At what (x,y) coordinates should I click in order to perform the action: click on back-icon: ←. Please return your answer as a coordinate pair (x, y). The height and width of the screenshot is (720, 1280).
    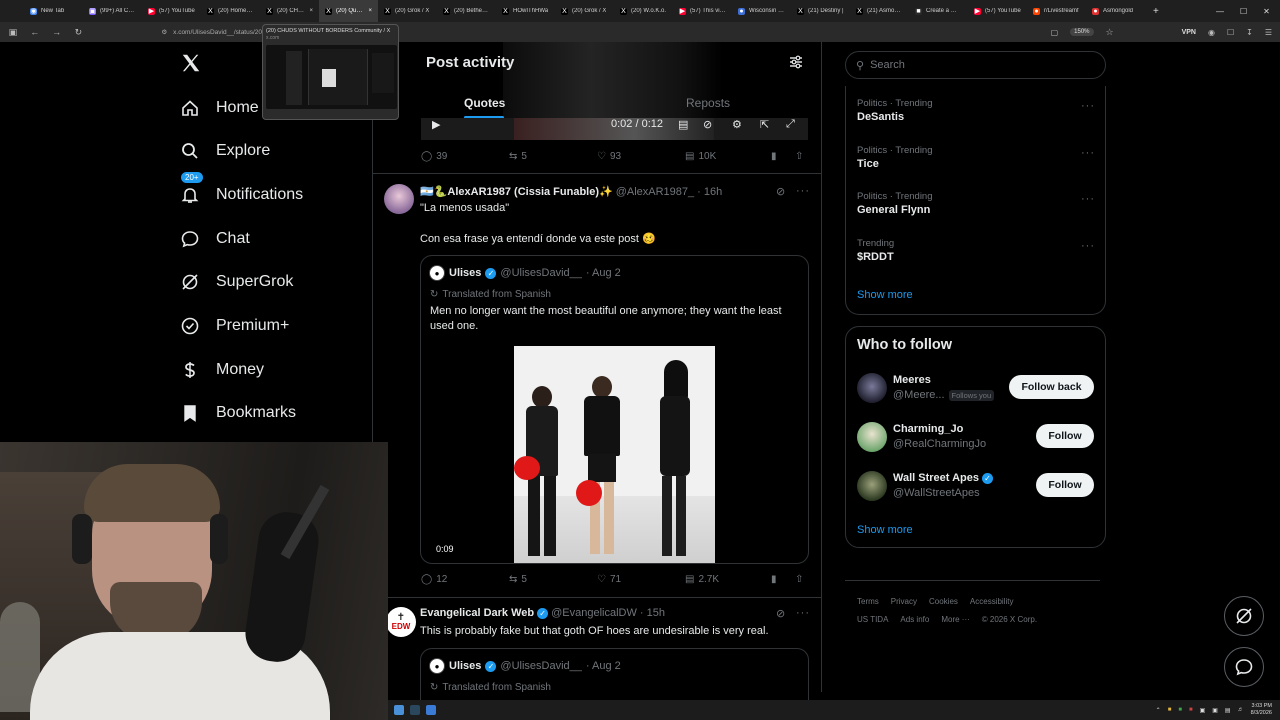
    Looking at the image, I should click on (35, 32).